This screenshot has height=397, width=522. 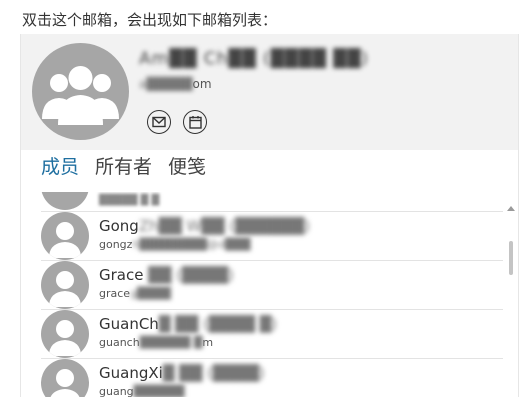 What do you see at coordinates (272, 334) in the screenshot?
I see `list-item: GuanCh█ ██ (████ █) guanch██████ █m` at bounding box center [272, 334].